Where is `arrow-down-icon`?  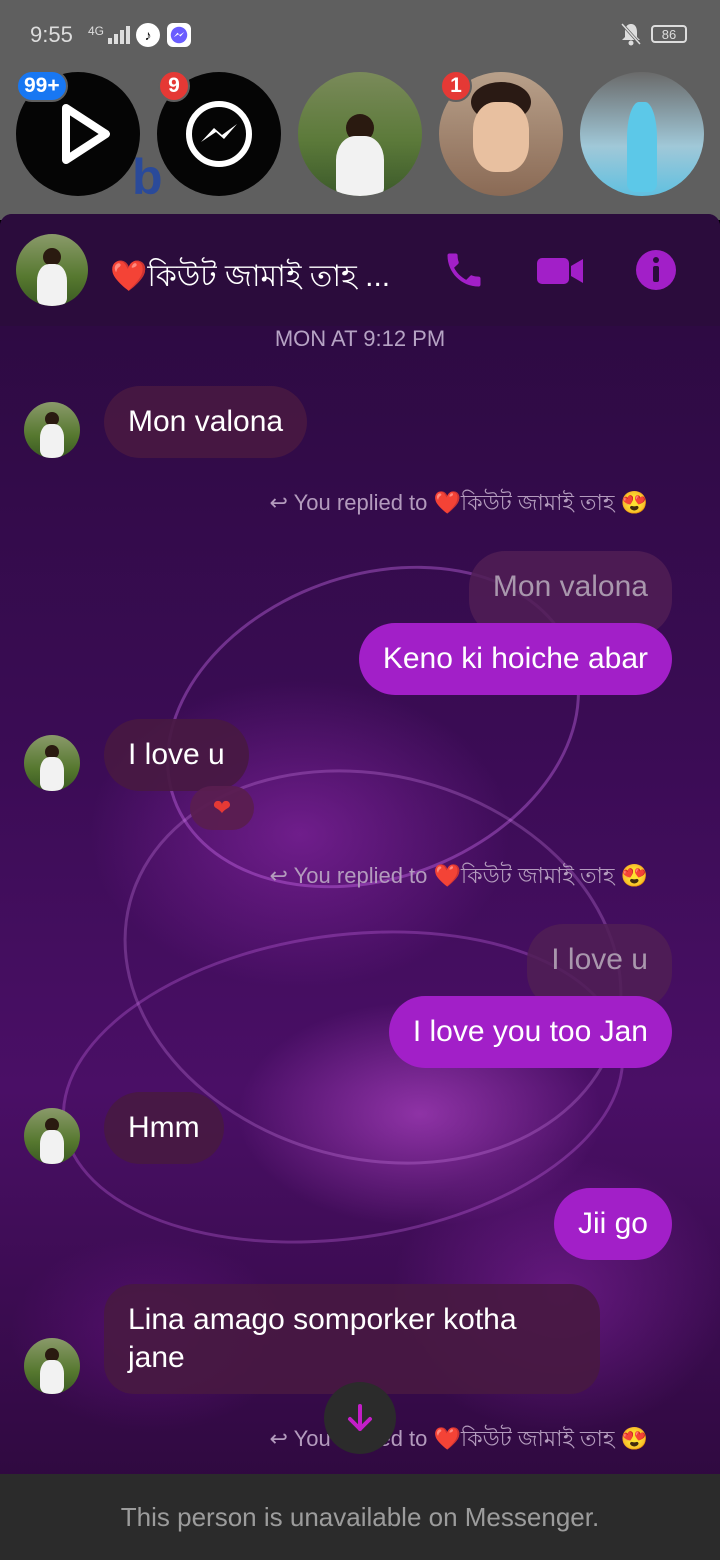 arrow-down-icon is located at coordinates (360, 1417).